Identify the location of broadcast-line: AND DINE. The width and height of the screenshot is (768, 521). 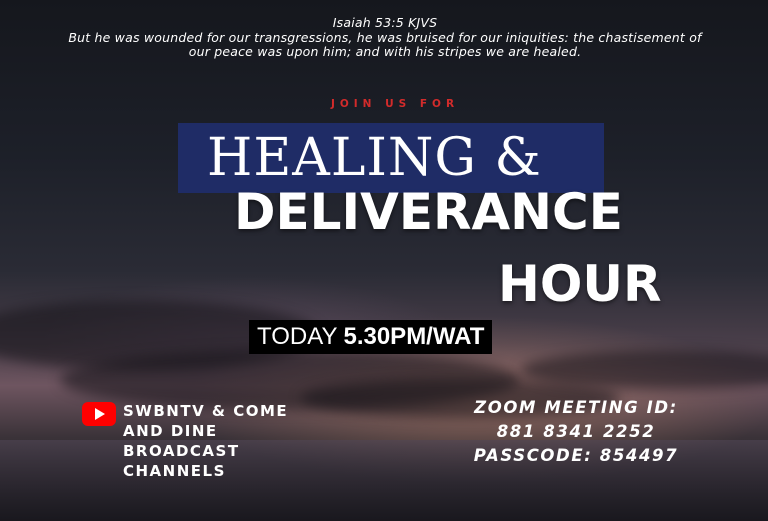
(170, 431).